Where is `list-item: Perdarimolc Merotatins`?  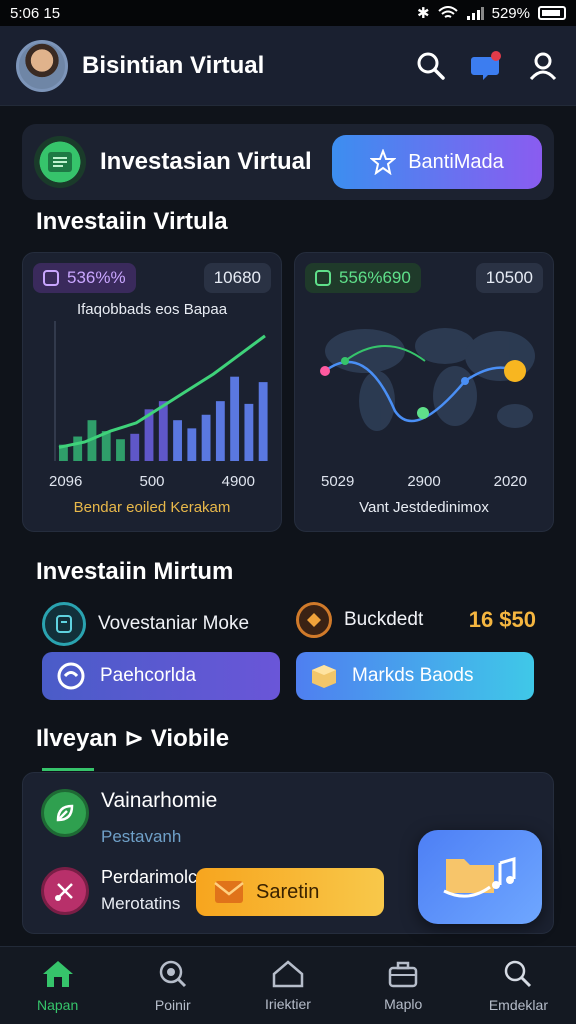 list-item: Perdarimolc Merotatins is located at coordinates (119, 891).